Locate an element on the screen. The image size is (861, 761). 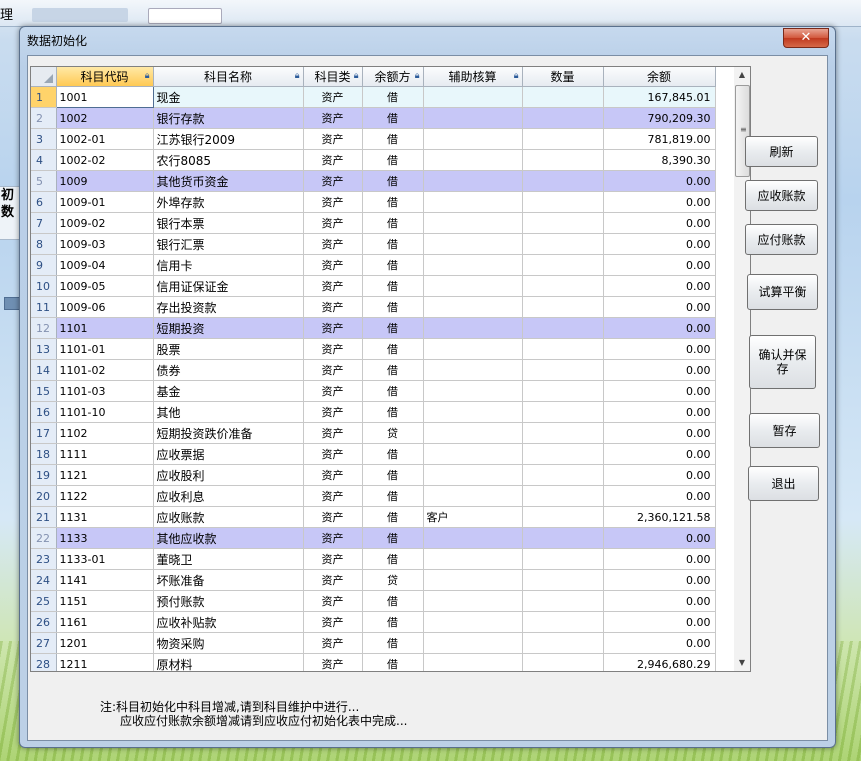
background-tab is located at coordinates (80, 15).